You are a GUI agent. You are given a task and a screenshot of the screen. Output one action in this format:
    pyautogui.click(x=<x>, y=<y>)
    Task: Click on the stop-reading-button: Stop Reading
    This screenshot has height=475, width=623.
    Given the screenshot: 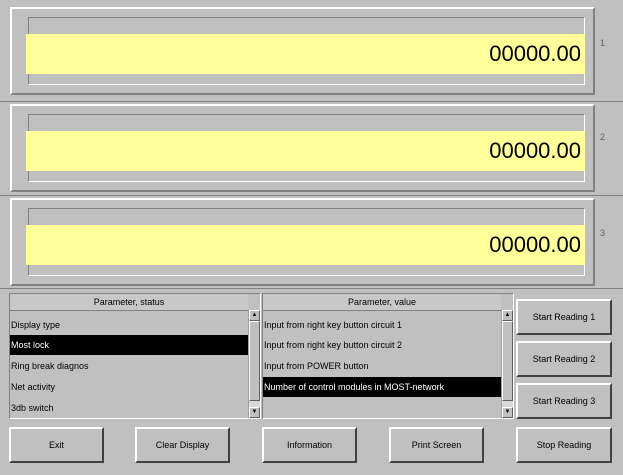 What is the action you would take?
    pyautogui.click(x=564, y=445)
    